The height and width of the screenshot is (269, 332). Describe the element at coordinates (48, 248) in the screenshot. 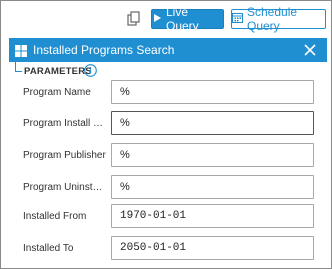

I see `installed-to-label: Installed To` at that location.